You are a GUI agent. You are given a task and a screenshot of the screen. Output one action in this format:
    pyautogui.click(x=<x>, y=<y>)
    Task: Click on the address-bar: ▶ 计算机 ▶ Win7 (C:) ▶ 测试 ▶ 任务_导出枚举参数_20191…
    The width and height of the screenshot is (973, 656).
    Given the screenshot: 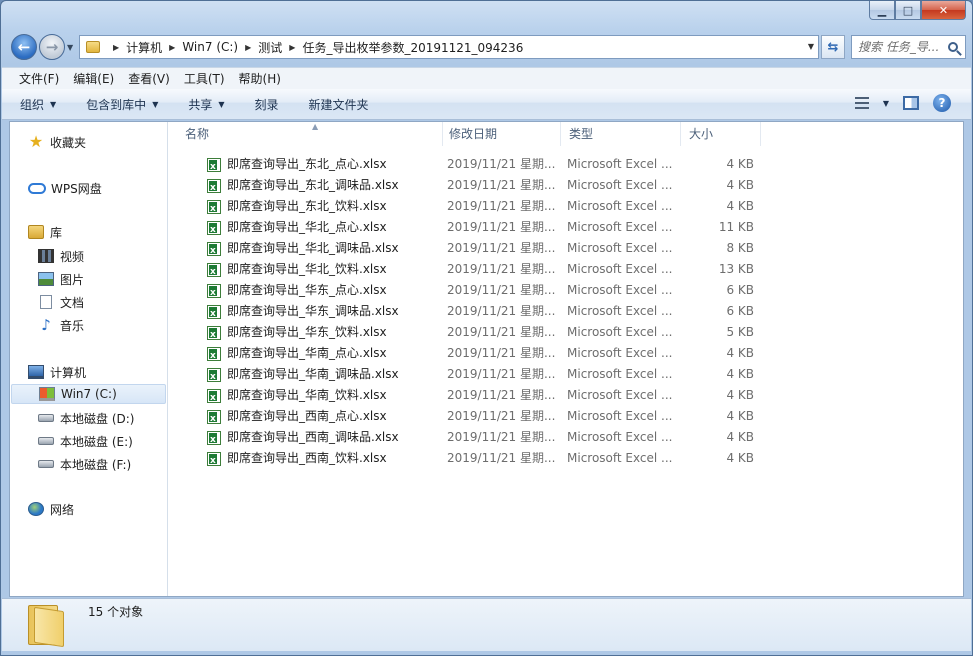 What is the action you would take?
    pyautogui.click(x=449, y=47)
    